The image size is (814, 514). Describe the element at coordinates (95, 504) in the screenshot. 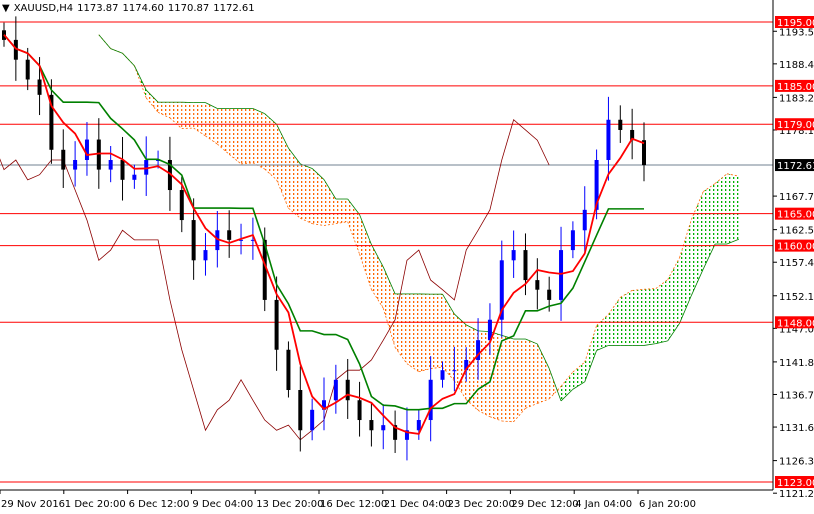

I see `x-tick-label: 1 Dec 20:00` at that location.